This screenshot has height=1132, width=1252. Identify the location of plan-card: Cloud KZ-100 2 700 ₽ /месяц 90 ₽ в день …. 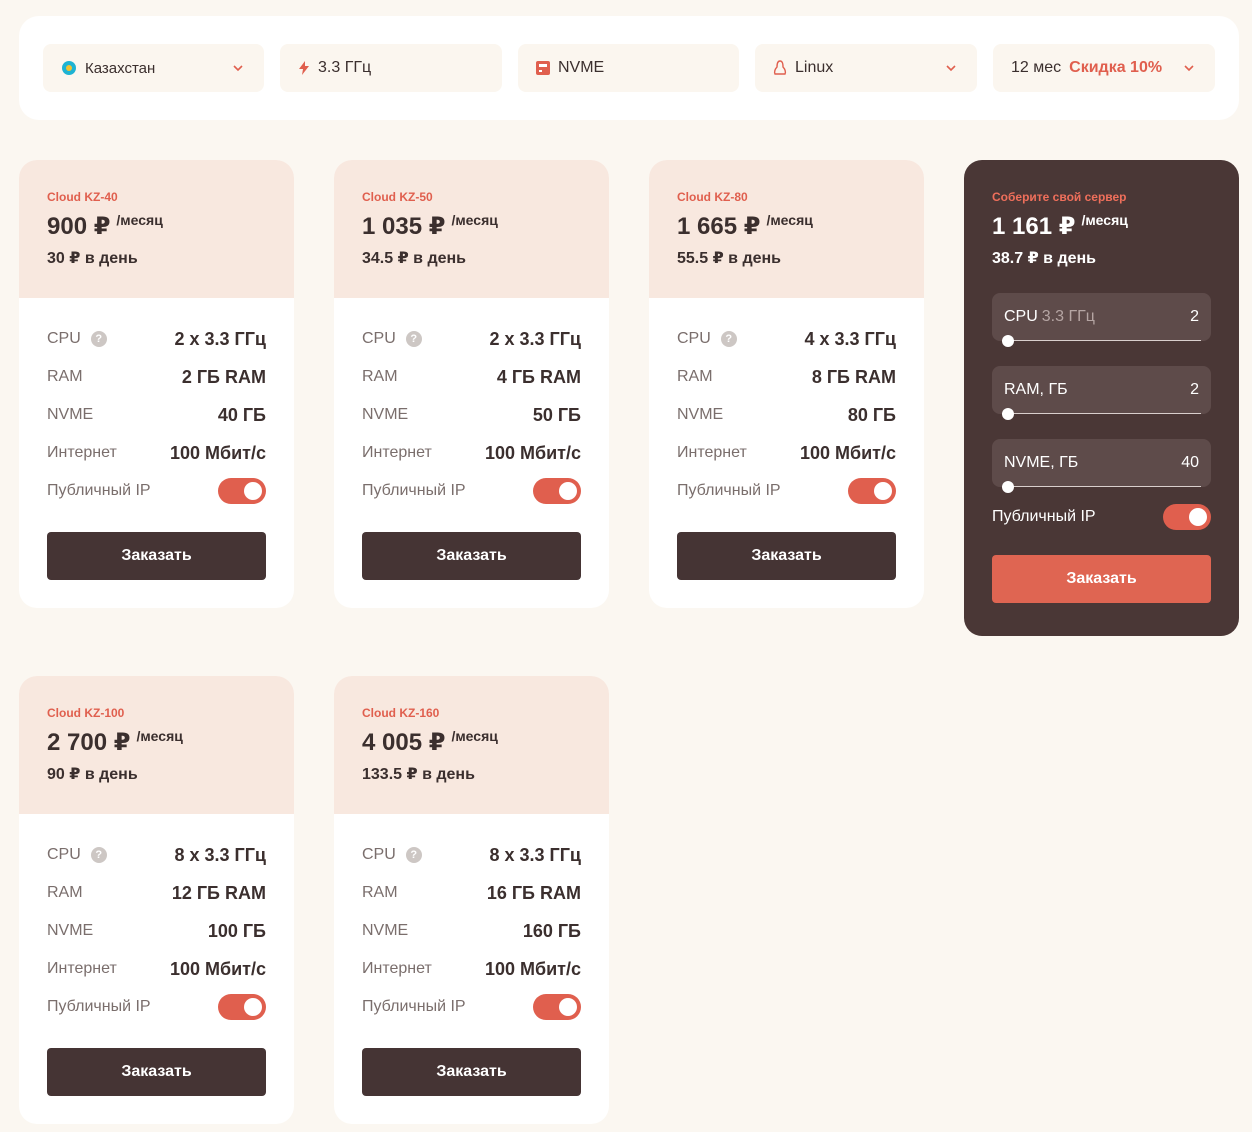
(156, 900).